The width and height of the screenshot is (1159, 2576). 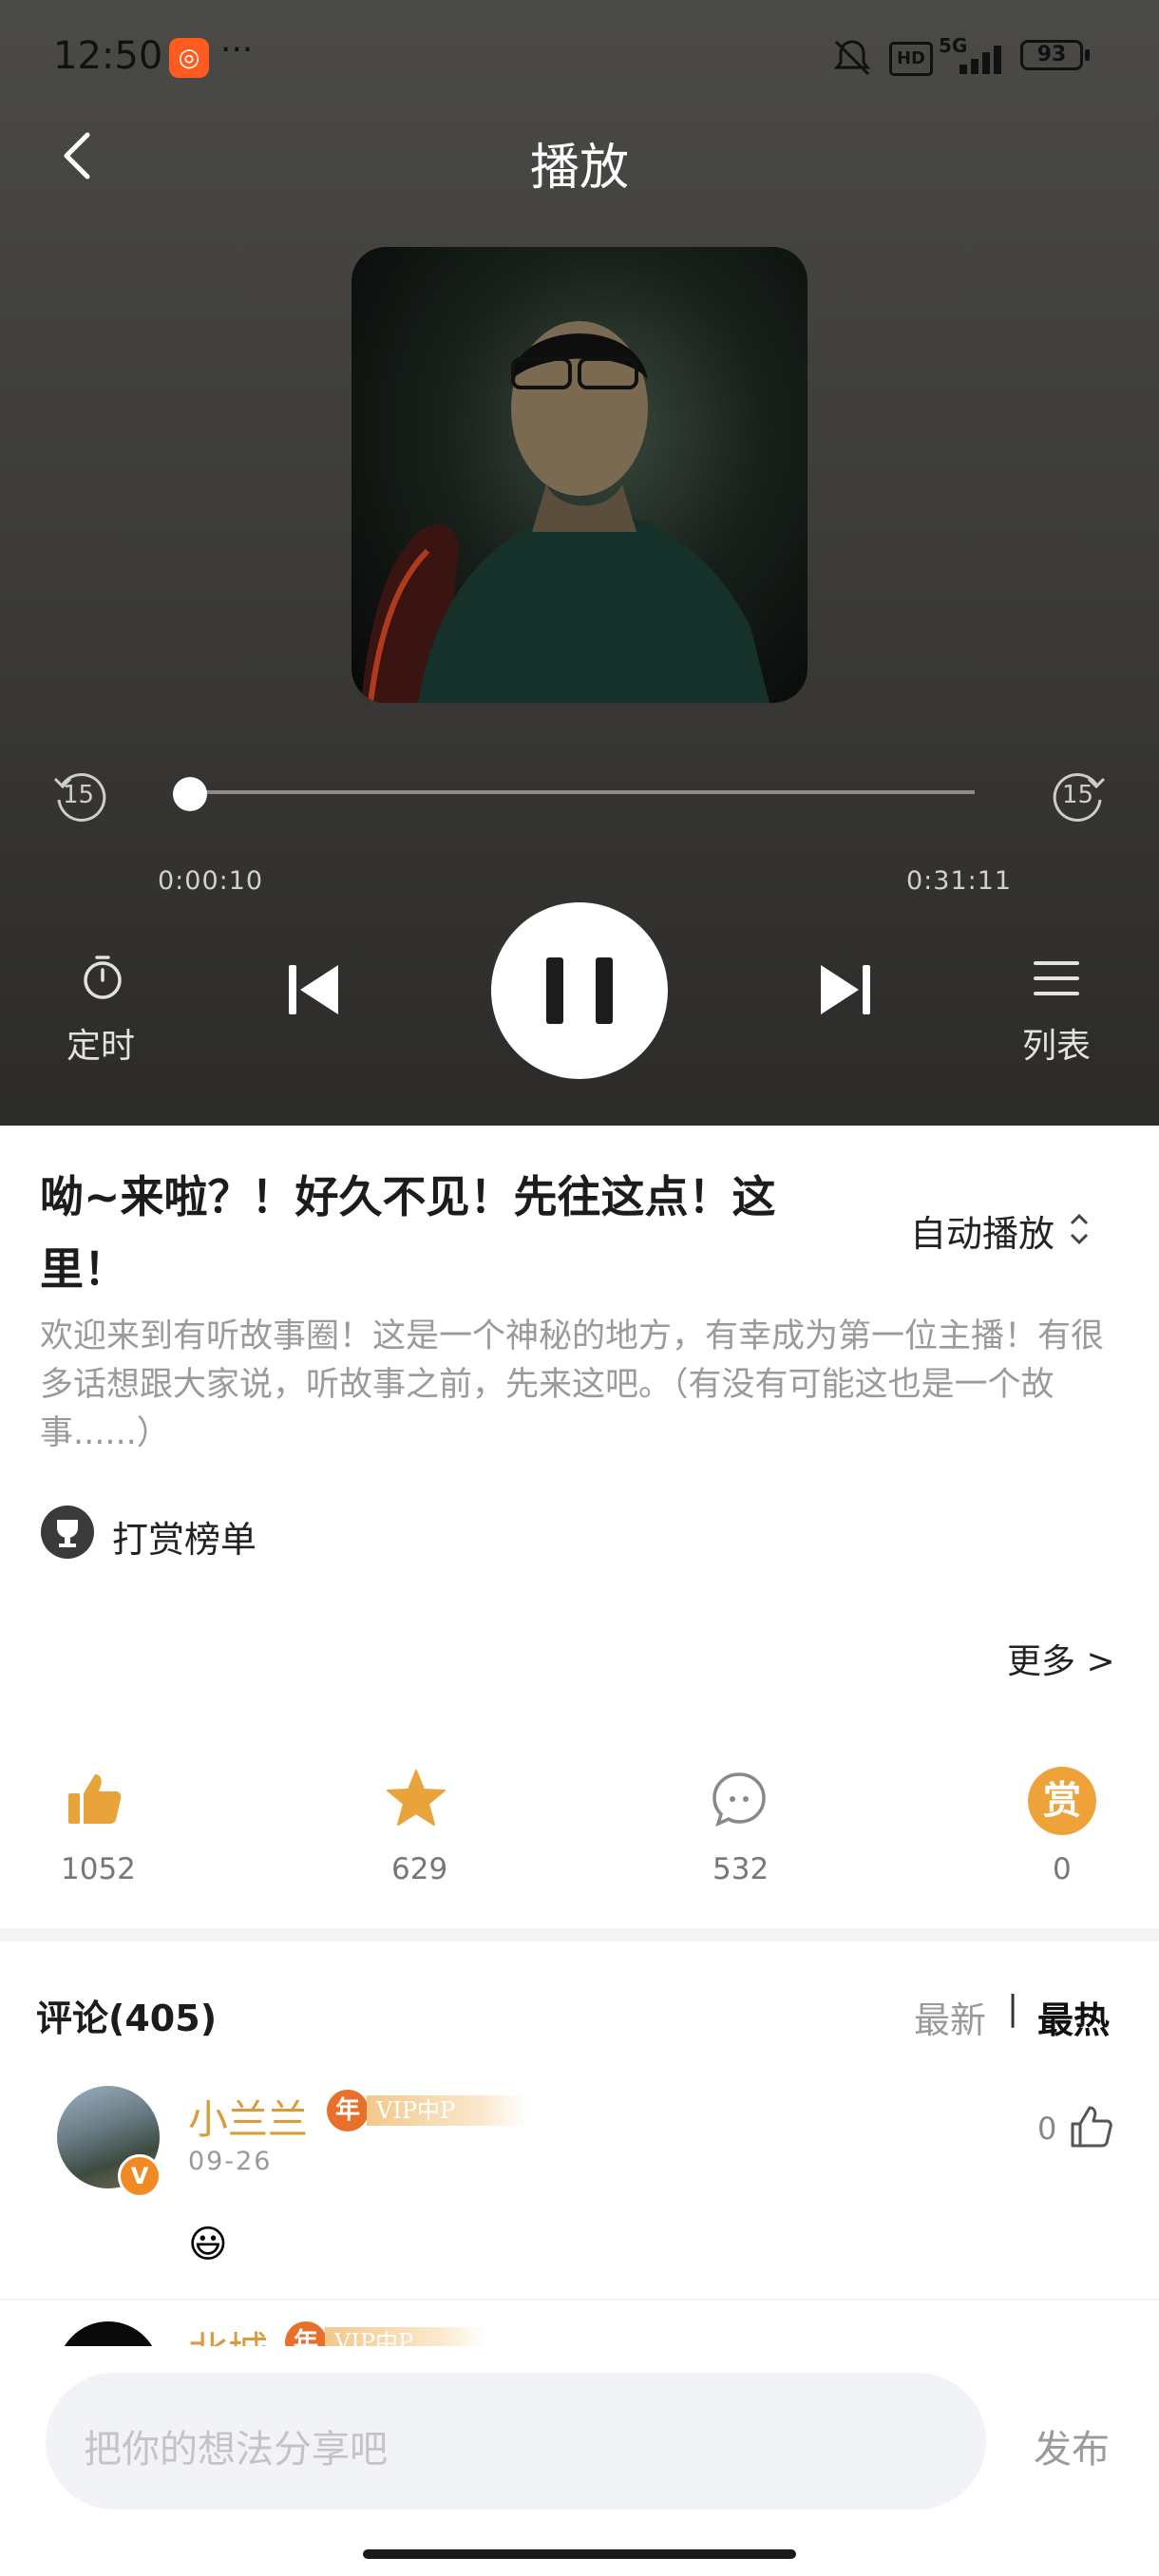 What do you see at coordinates (190, 794) in the screenshot?
I see `progress-thumb` at bounding box center [190, 794].